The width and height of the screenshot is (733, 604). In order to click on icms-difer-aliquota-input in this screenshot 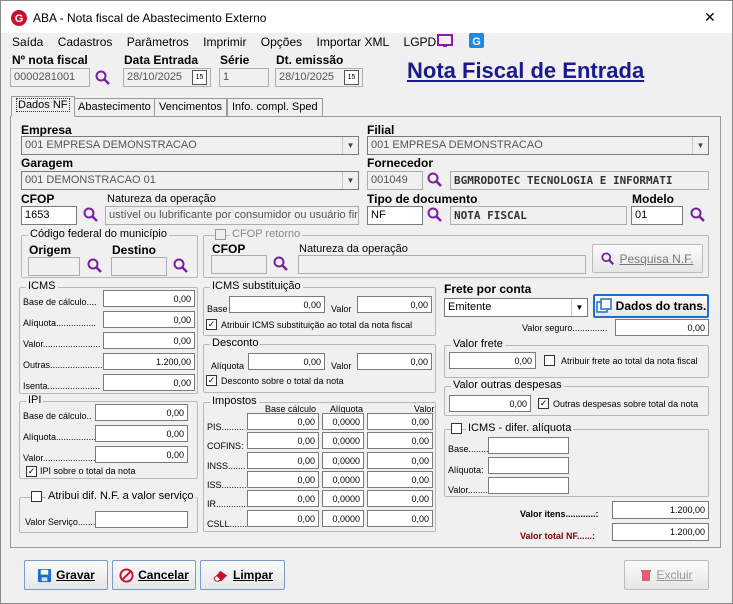, I will do `click(528, 465)`.